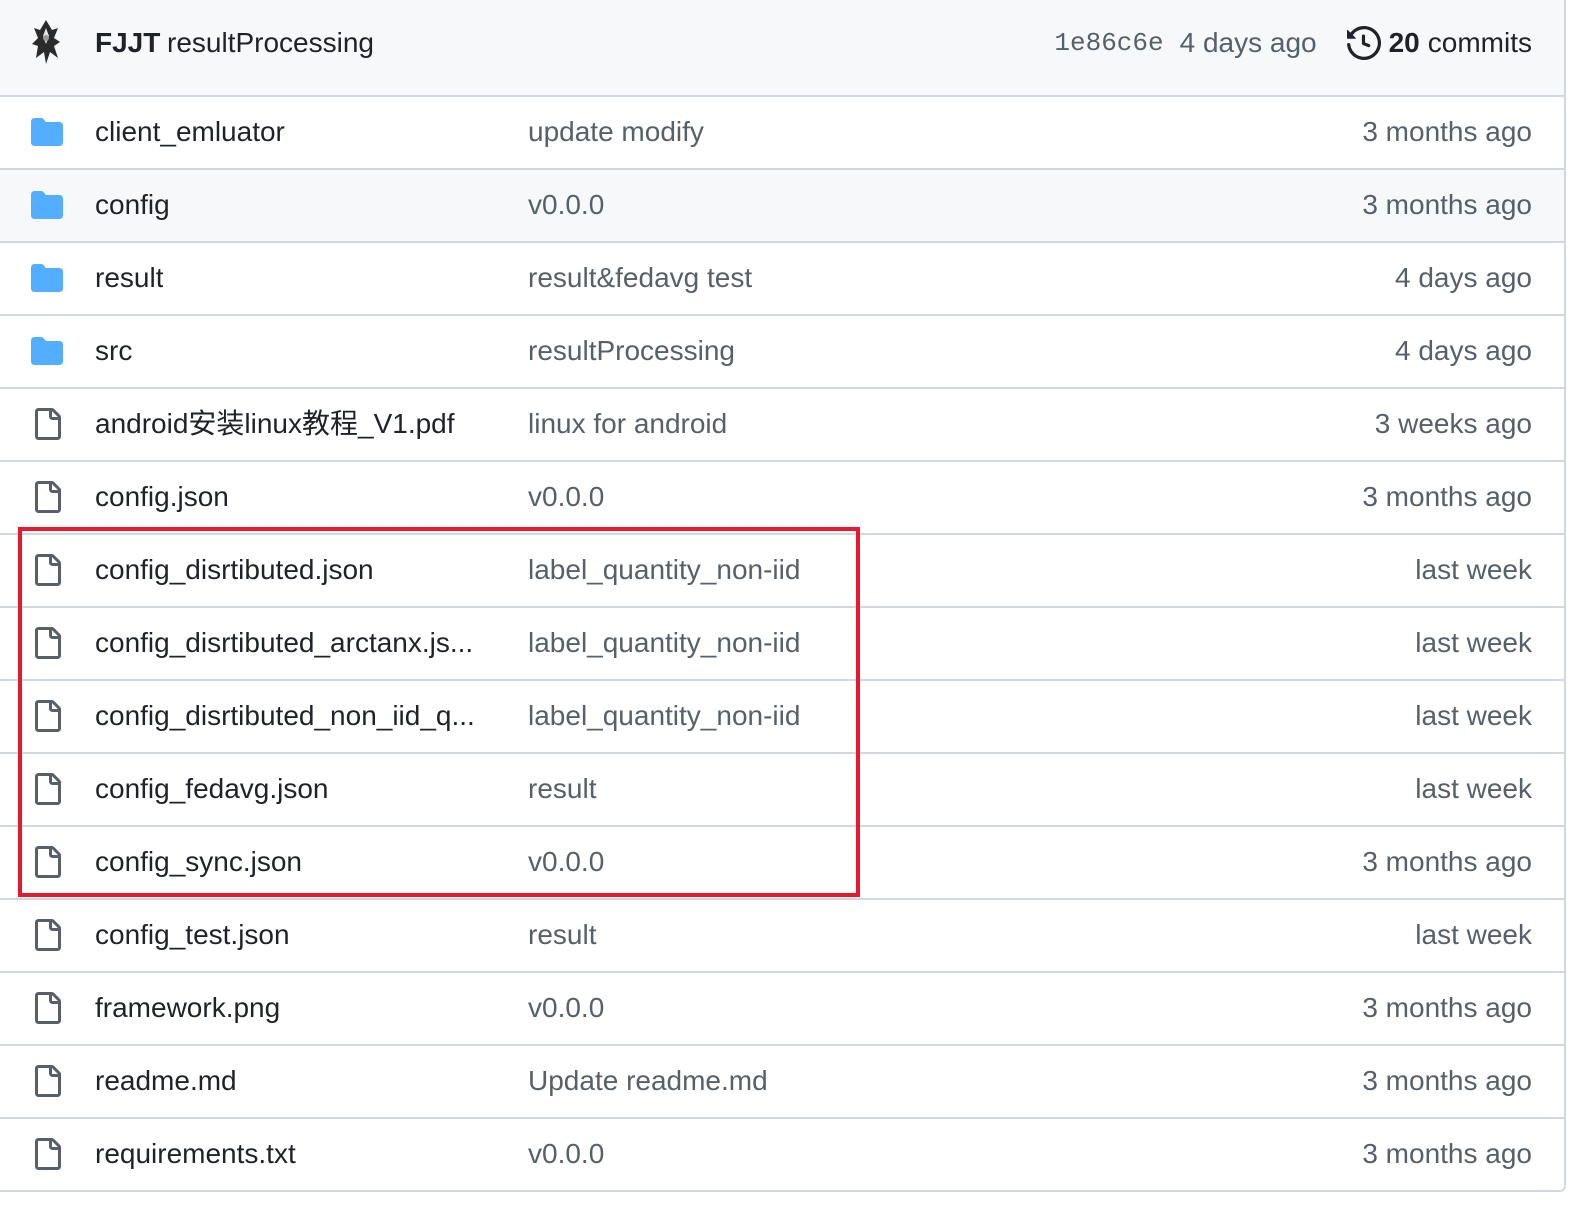 The width and height of the screenshot is (1592, 1222). I want to click on file-row: requirements.txt v0.0.0 3 months ago, so click(782, 1154).